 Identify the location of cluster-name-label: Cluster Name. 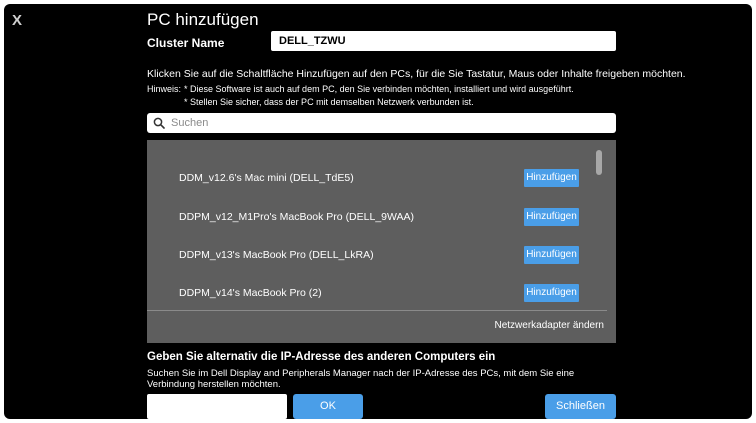
(186, 43).